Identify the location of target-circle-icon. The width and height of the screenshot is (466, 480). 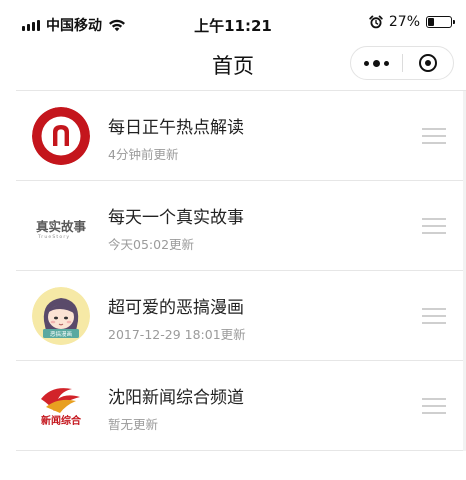
(427, 63).